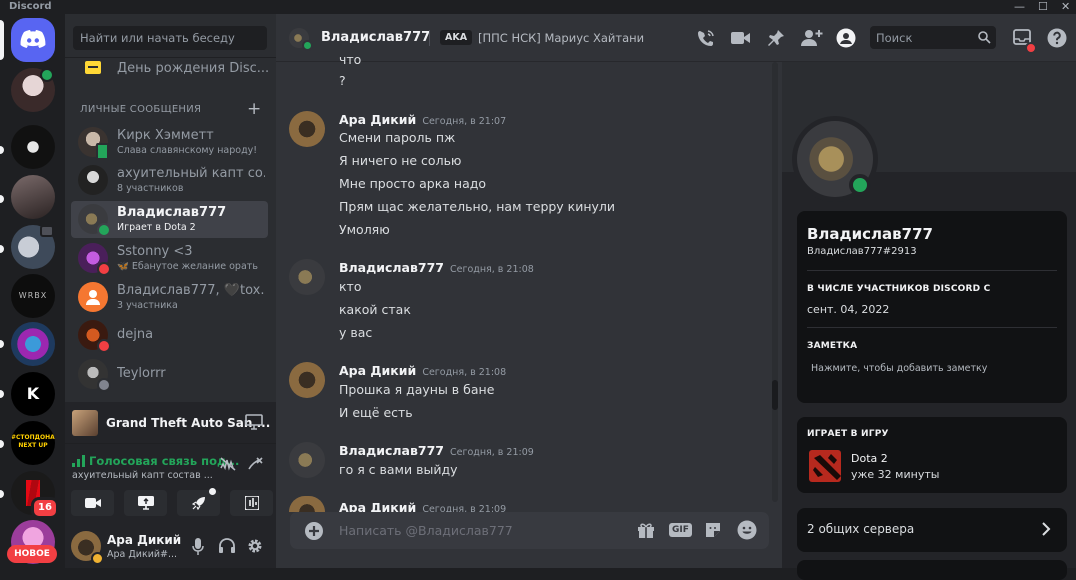  What do you see at coordinates (92, 503) in the screenshot?
I see `camera-button` at bounding box center [92, 503].